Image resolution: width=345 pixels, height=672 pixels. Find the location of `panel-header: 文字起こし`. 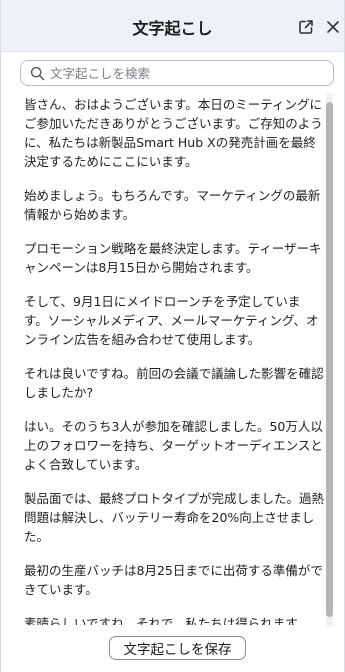

panel-header: 文字起こし is located at coordinates (172, 26).